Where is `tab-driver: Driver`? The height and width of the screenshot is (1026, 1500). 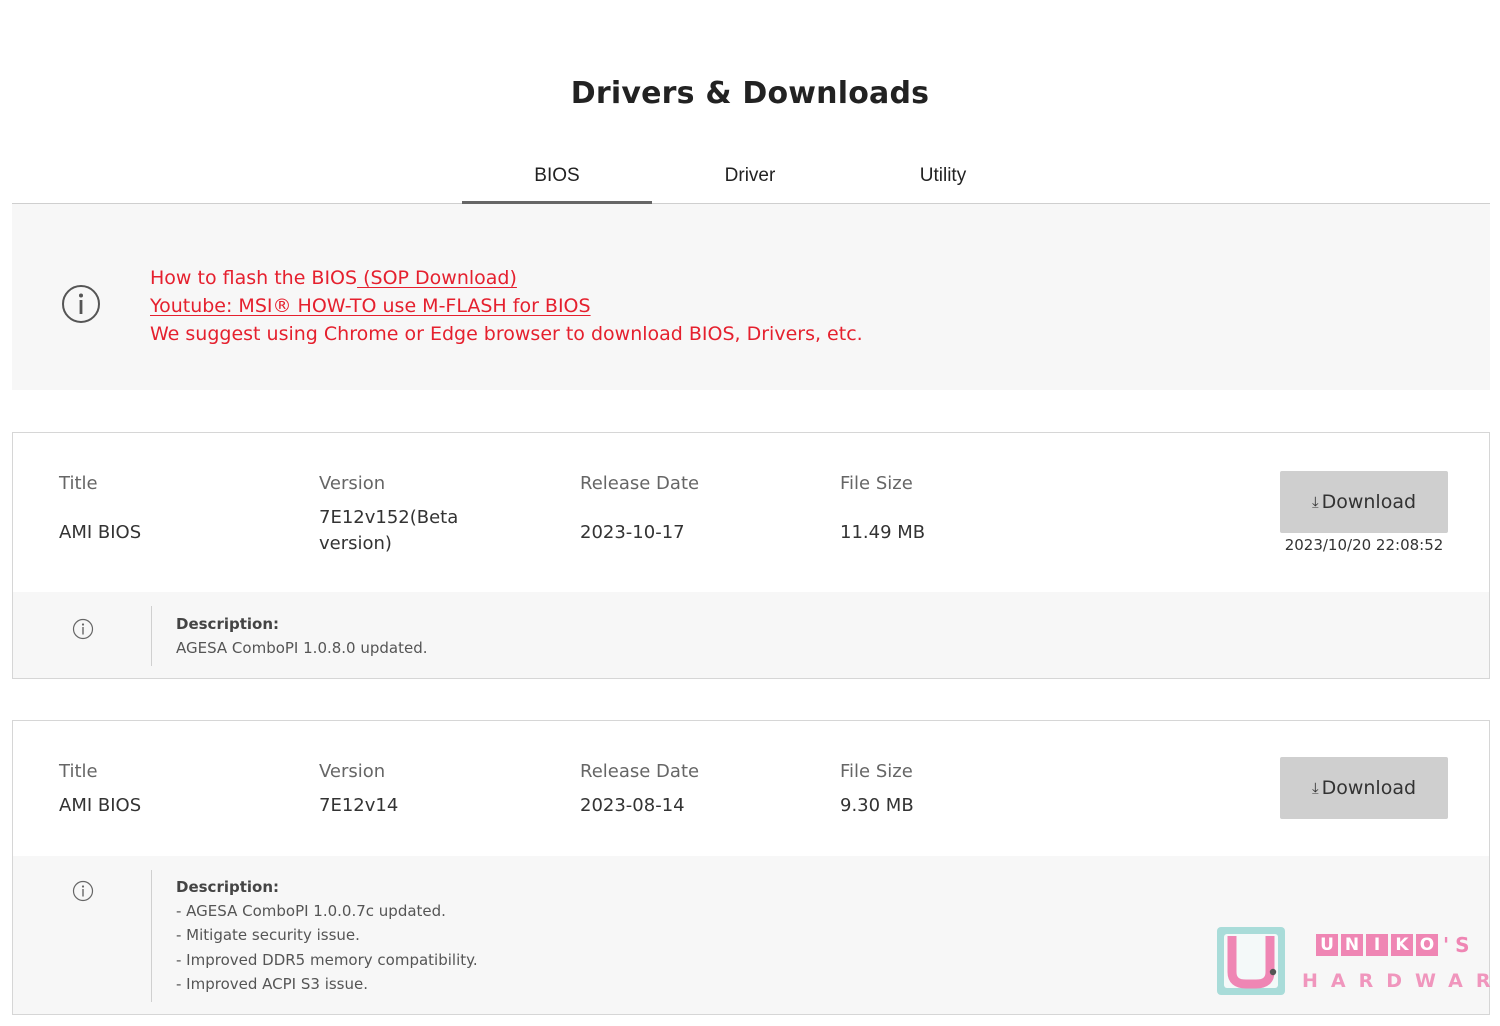 tab-driver: Driver is located at coordinates (750, 177).